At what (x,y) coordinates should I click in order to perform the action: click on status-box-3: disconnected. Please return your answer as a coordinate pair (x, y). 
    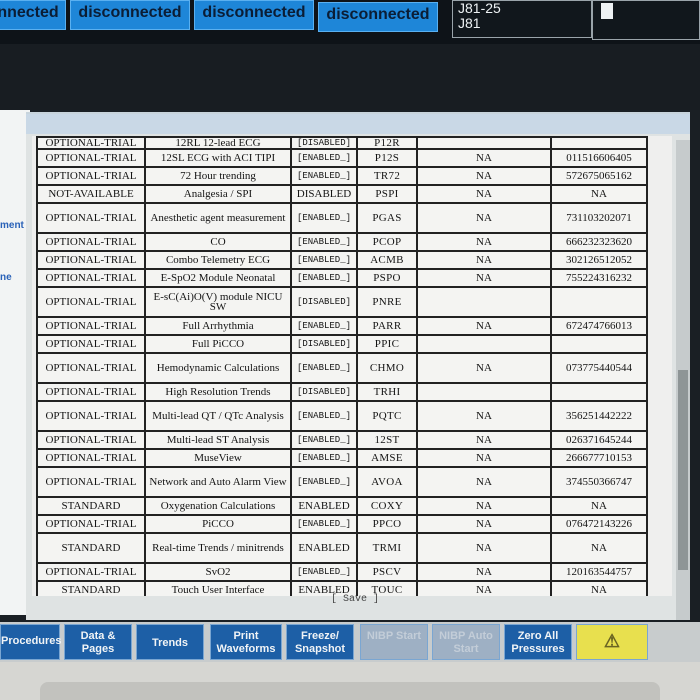
    Looking at the image, I should click on (378, 17).